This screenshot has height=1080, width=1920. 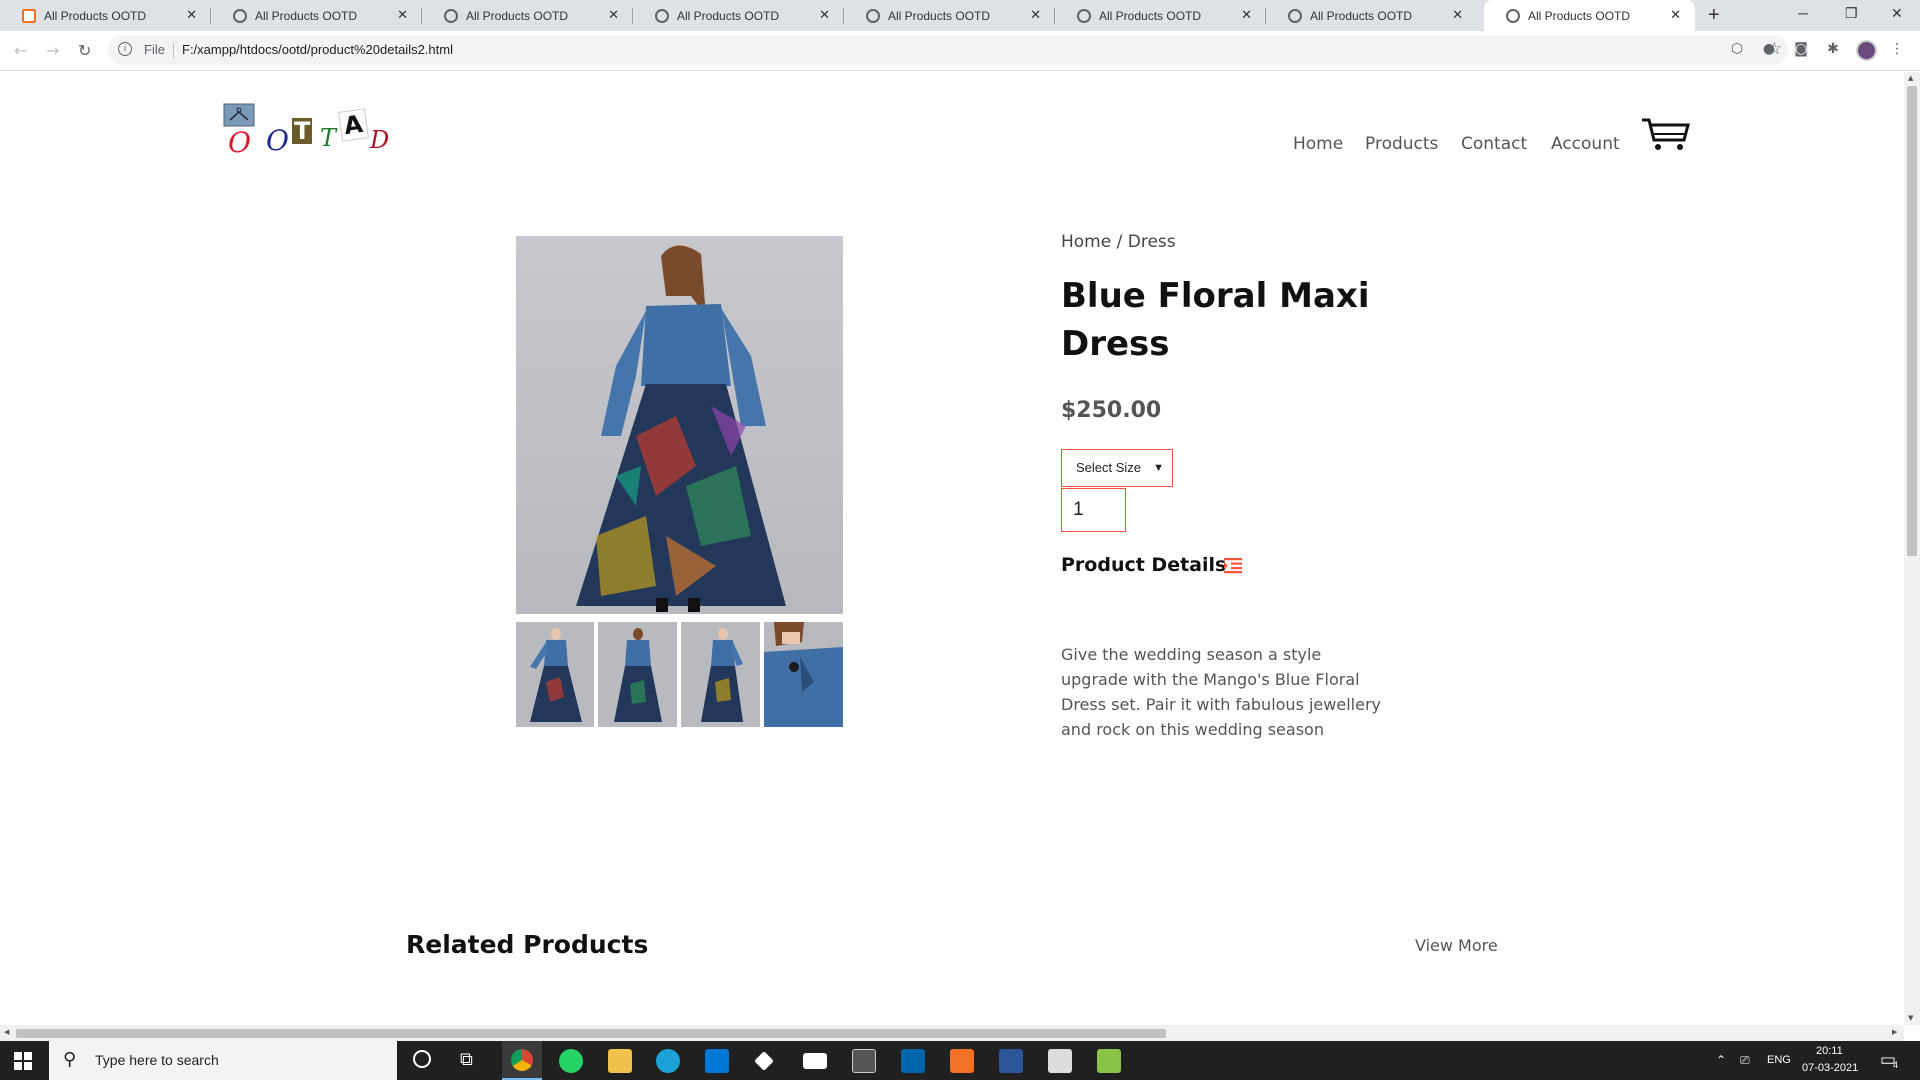 What do you see at coordinates (913, 1061) in the screenshot?
I see `vscode-icon` at bounding box center [913, 1061].